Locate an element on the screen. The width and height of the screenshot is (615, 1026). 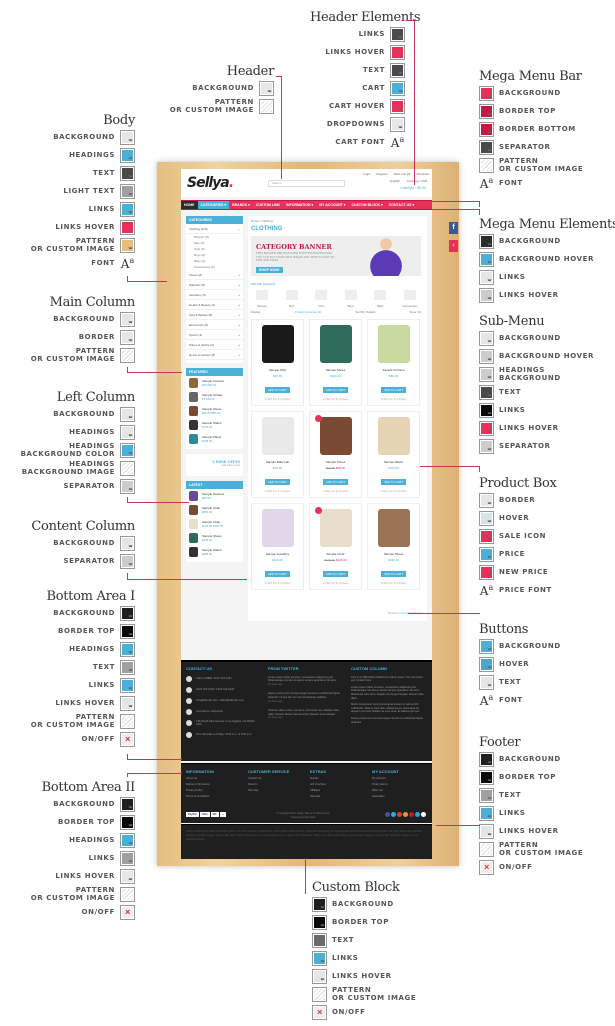
product-compare-link: Product Compare (0) is located at coordinates (308, 312).